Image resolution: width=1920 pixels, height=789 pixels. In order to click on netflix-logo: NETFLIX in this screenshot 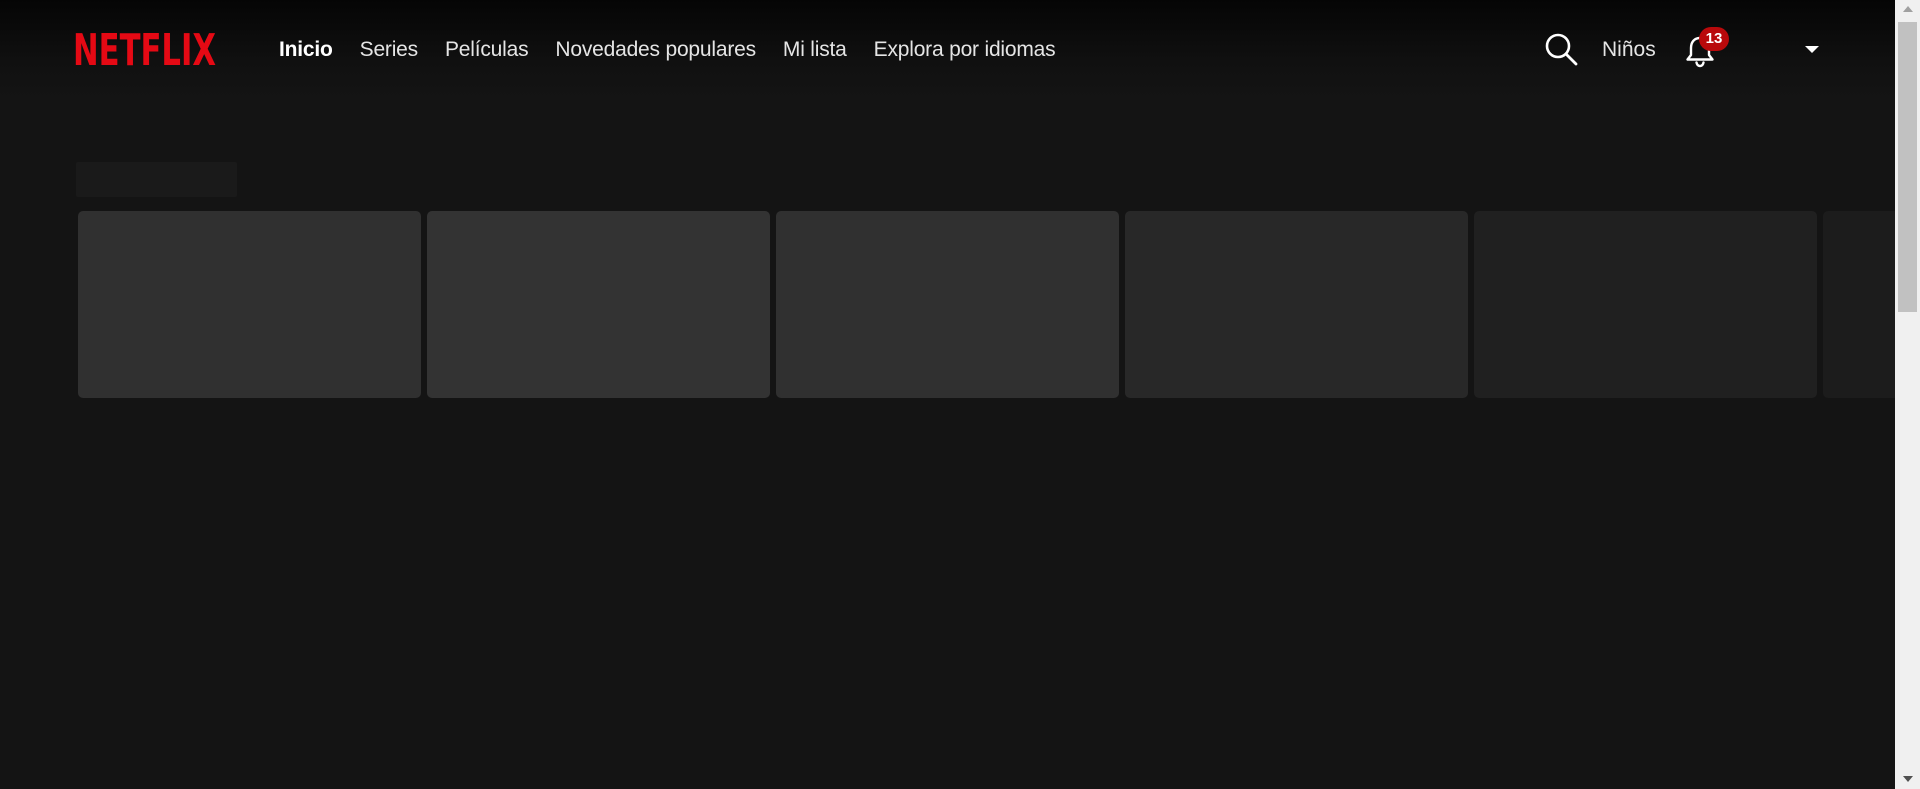, I will do `click(144, 48)`.